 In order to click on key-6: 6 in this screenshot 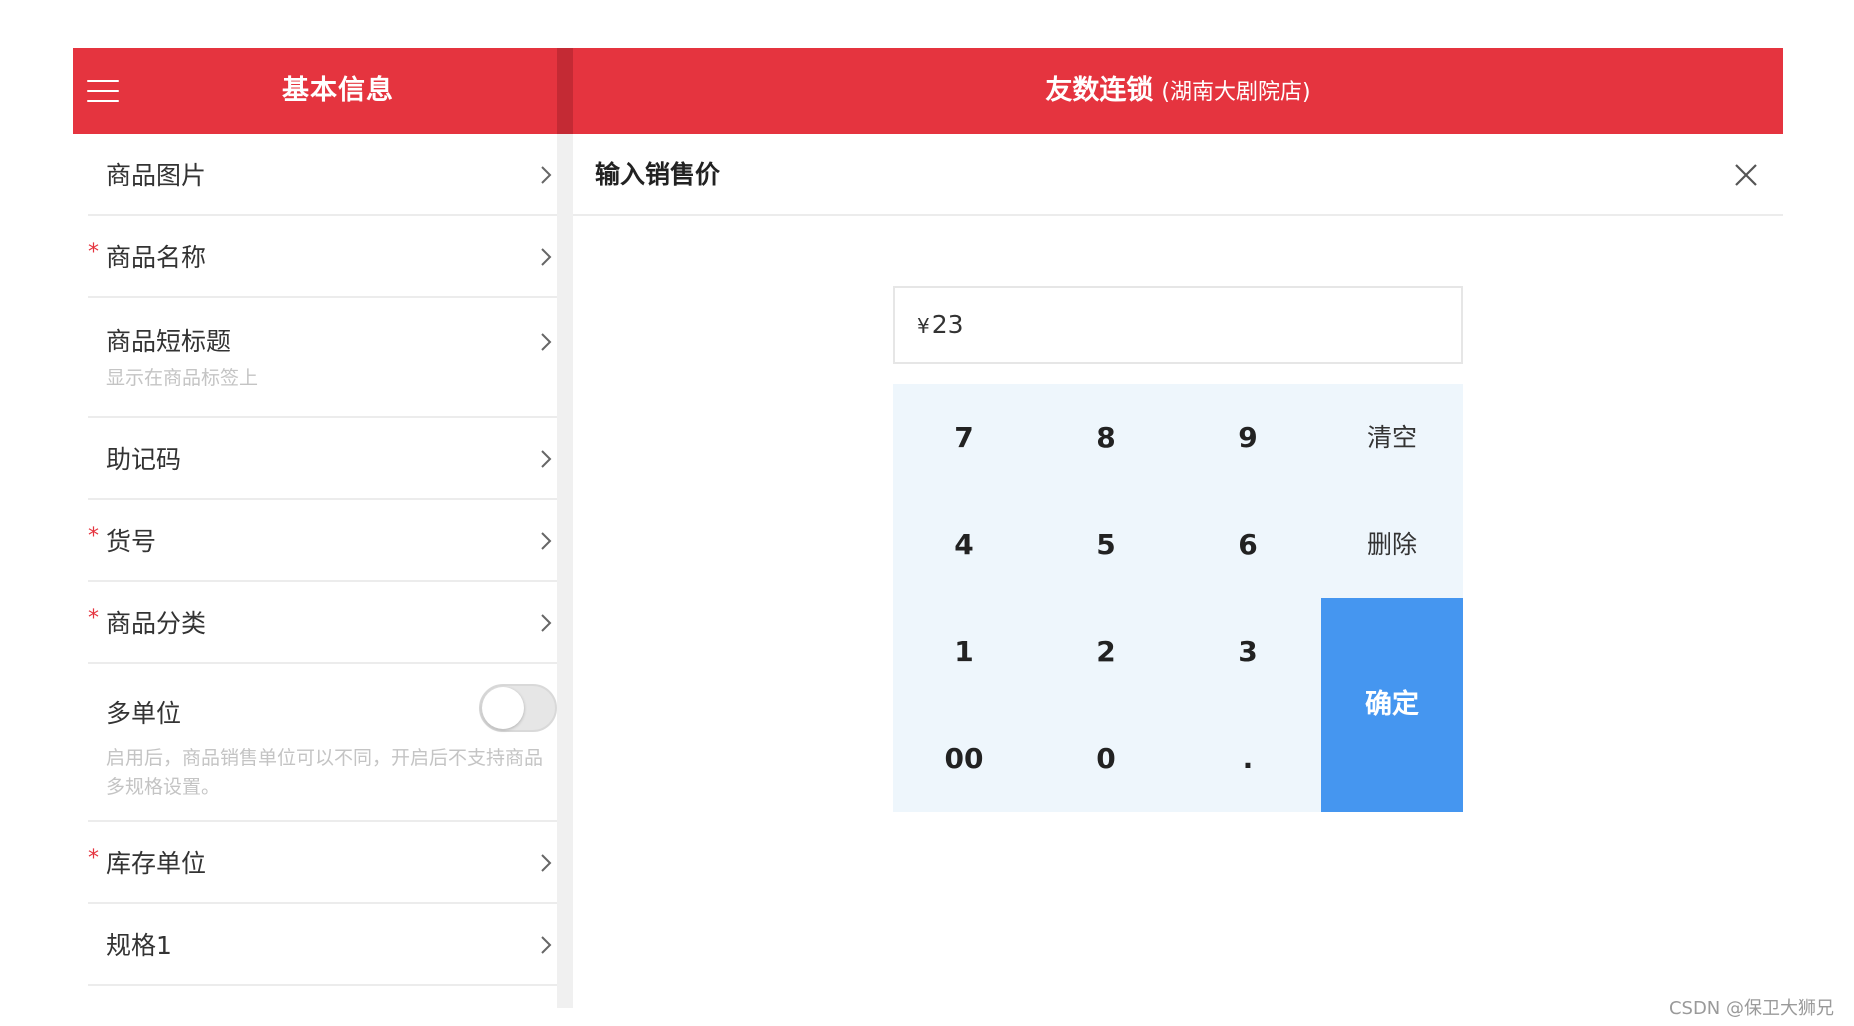, I will do `click(1248, 544)`.